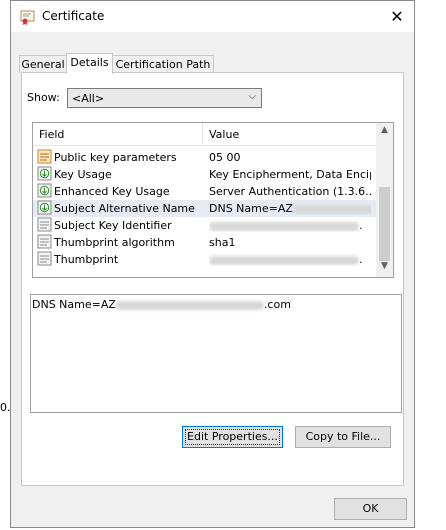 The image size is (446, 530). I want to click on vertical-scrollbar: ▲ ▼, so click(384, 200).